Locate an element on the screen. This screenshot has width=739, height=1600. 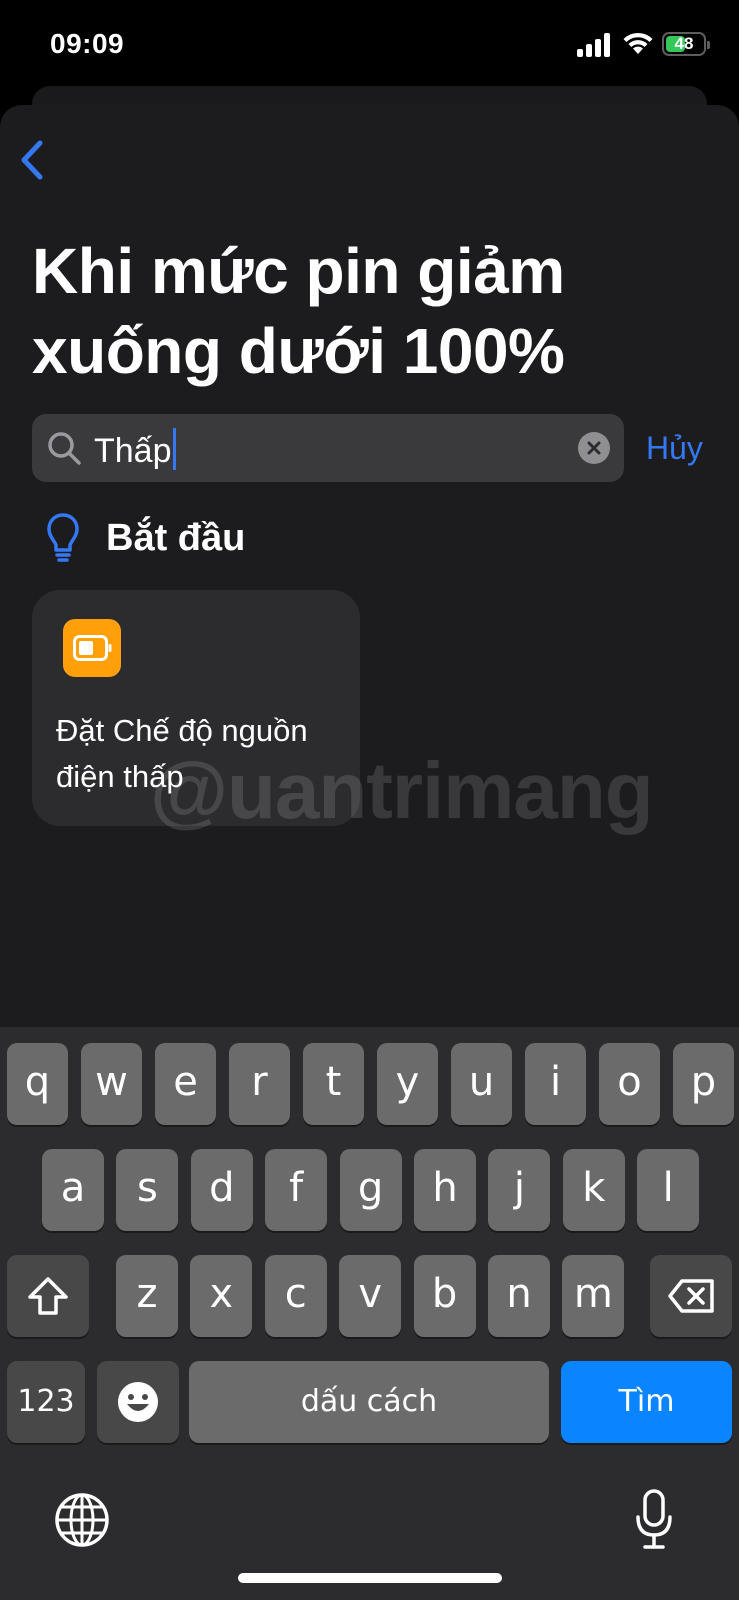
key-q: q is located at coordinates (37, 1084).